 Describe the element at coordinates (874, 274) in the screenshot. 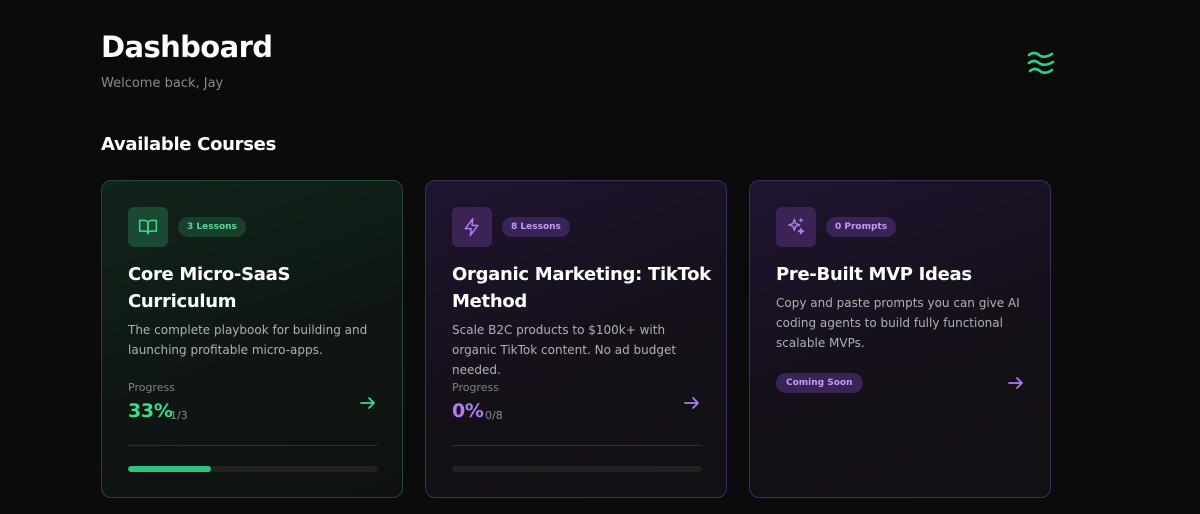

I see `course-title: Pre-Built MVP Ideas` at that location.